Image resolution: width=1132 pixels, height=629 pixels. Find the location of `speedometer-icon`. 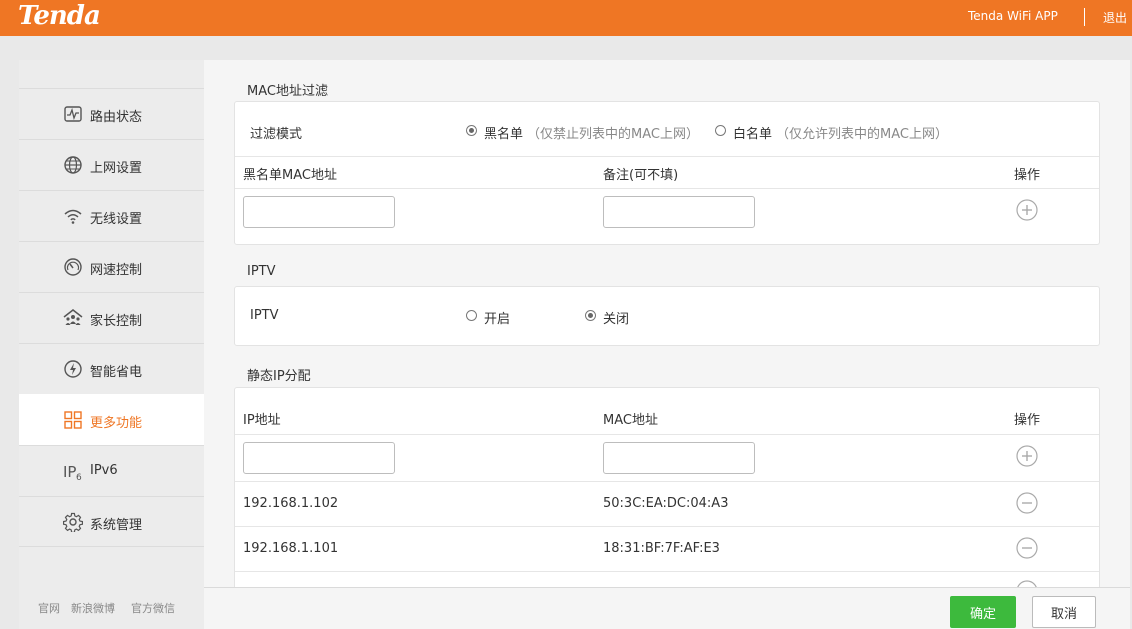

speedometer-icon is located at coordinates (73, 267).